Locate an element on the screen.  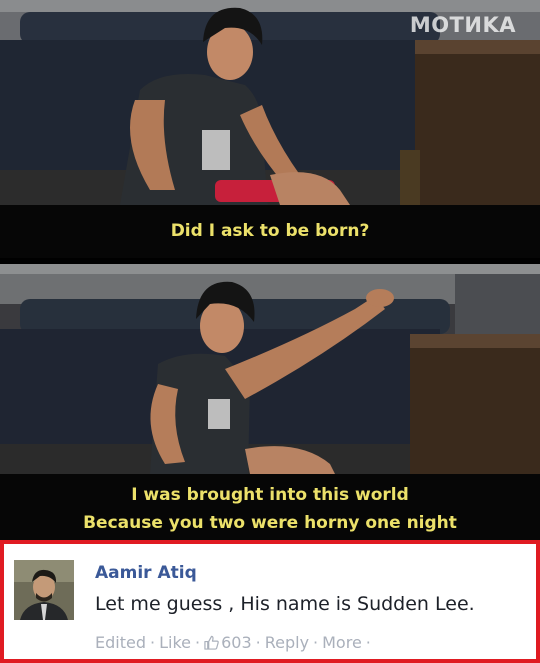
more-link: More is located at coordinates (342, 642).